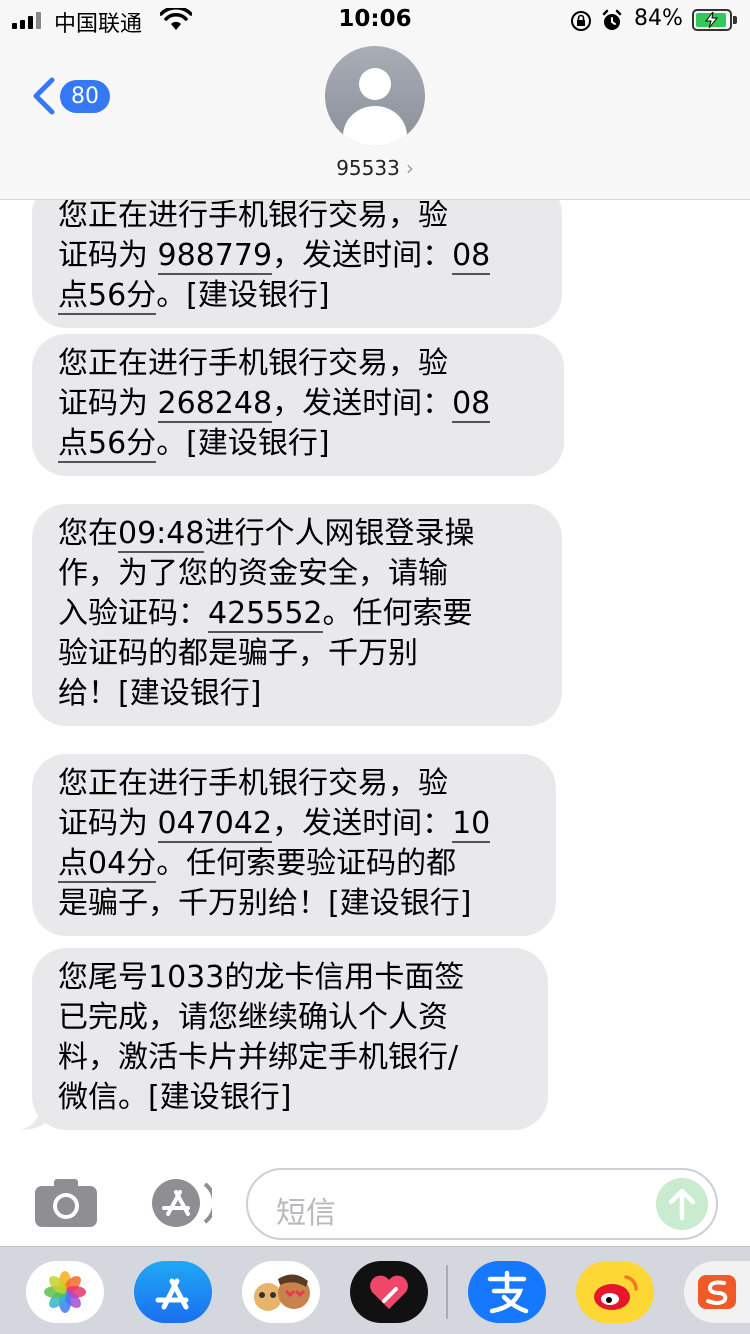  What do you see at coordinates (375, 96) in the screenshot?
I see `contact-avatar` at bounding box center [375, 96].